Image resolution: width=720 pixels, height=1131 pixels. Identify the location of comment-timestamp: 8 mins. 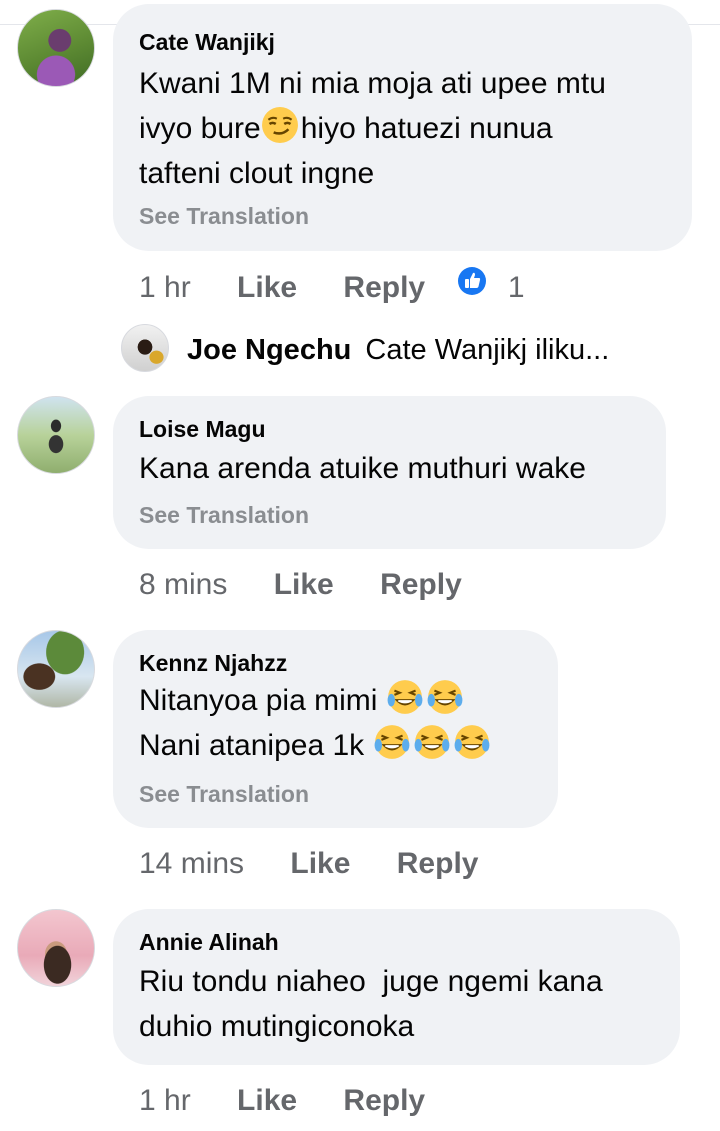
(183, 585).